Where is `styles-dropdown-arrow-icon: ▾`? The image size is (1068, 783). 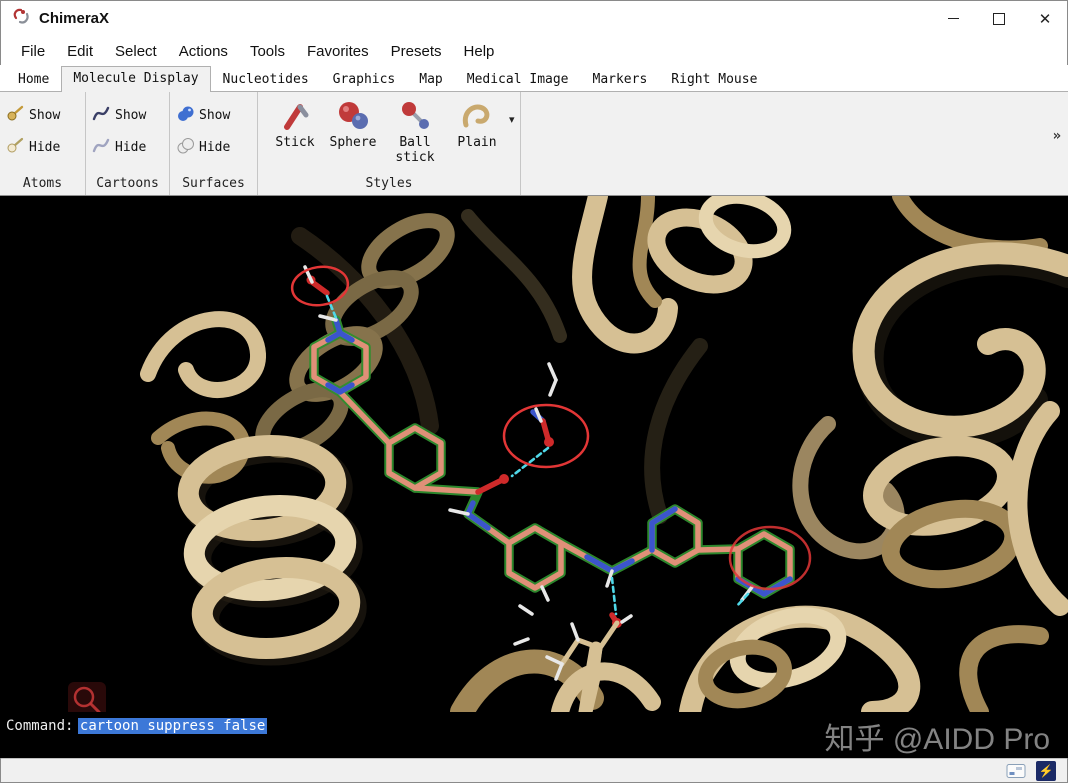
styles-dropdown-arrow-icon: ▾ is located at coordinates (512, 119).